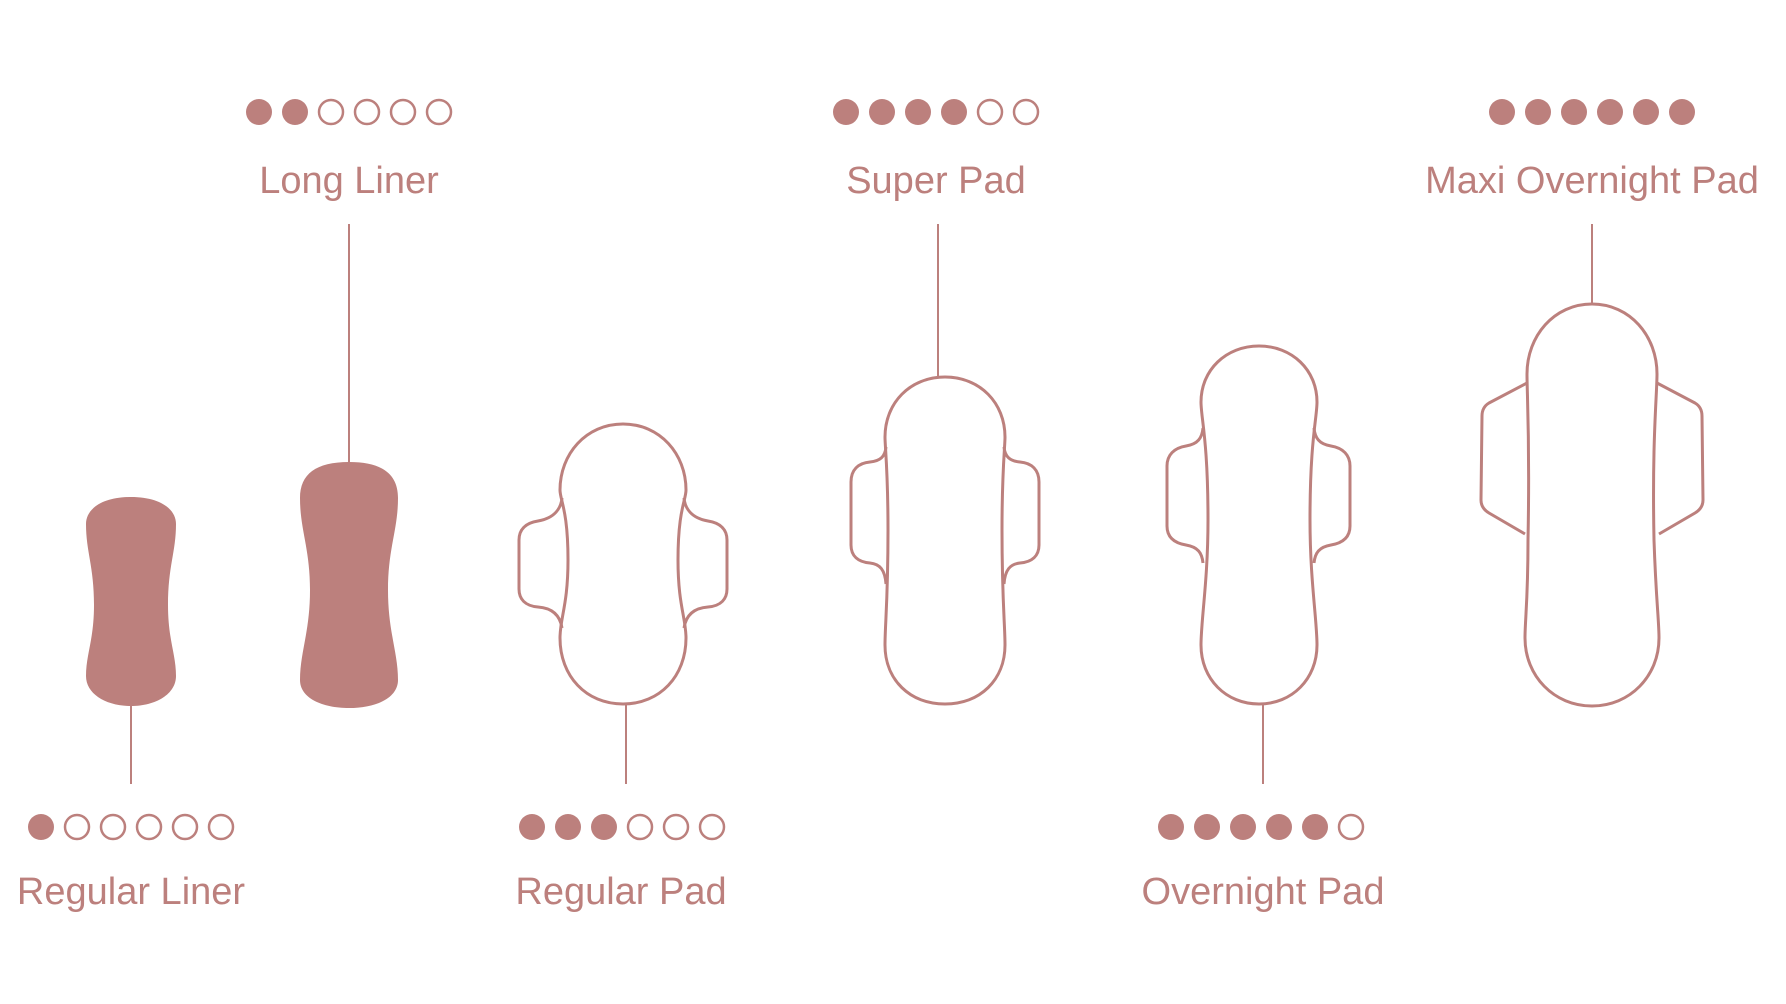  What do you see at coordinates (918, 112) in the screenshot?
I see `super-pad-absorbency-dot-3-filled` at bounding box center [918, 112].